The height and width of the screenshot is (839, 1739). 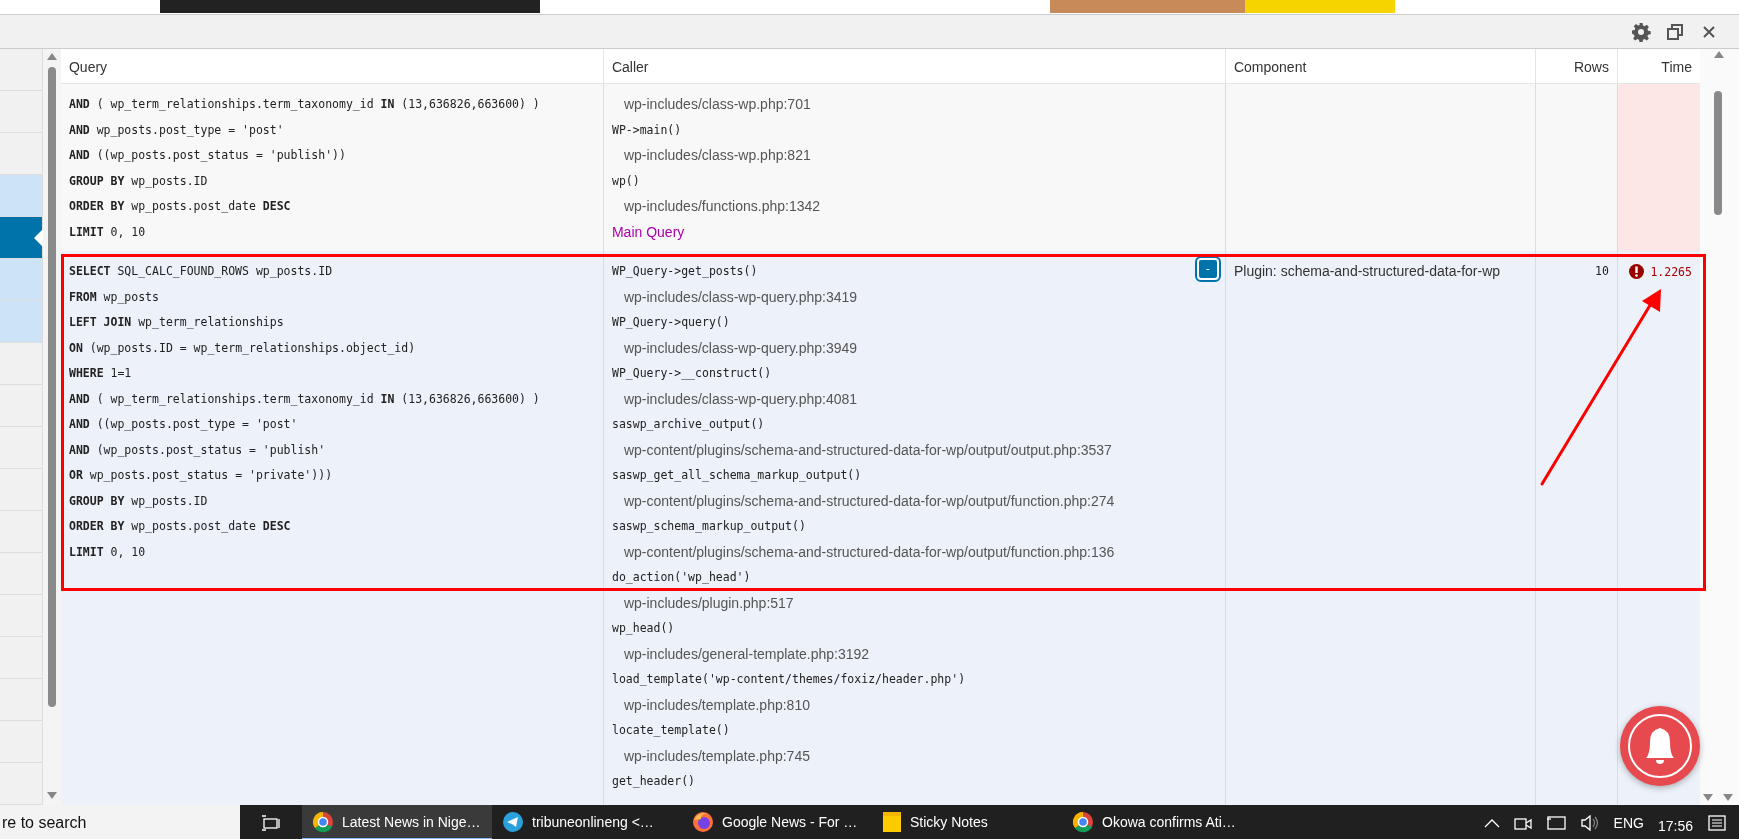 I want to click on function-call: locate_template(), so click(x=670, y=730).